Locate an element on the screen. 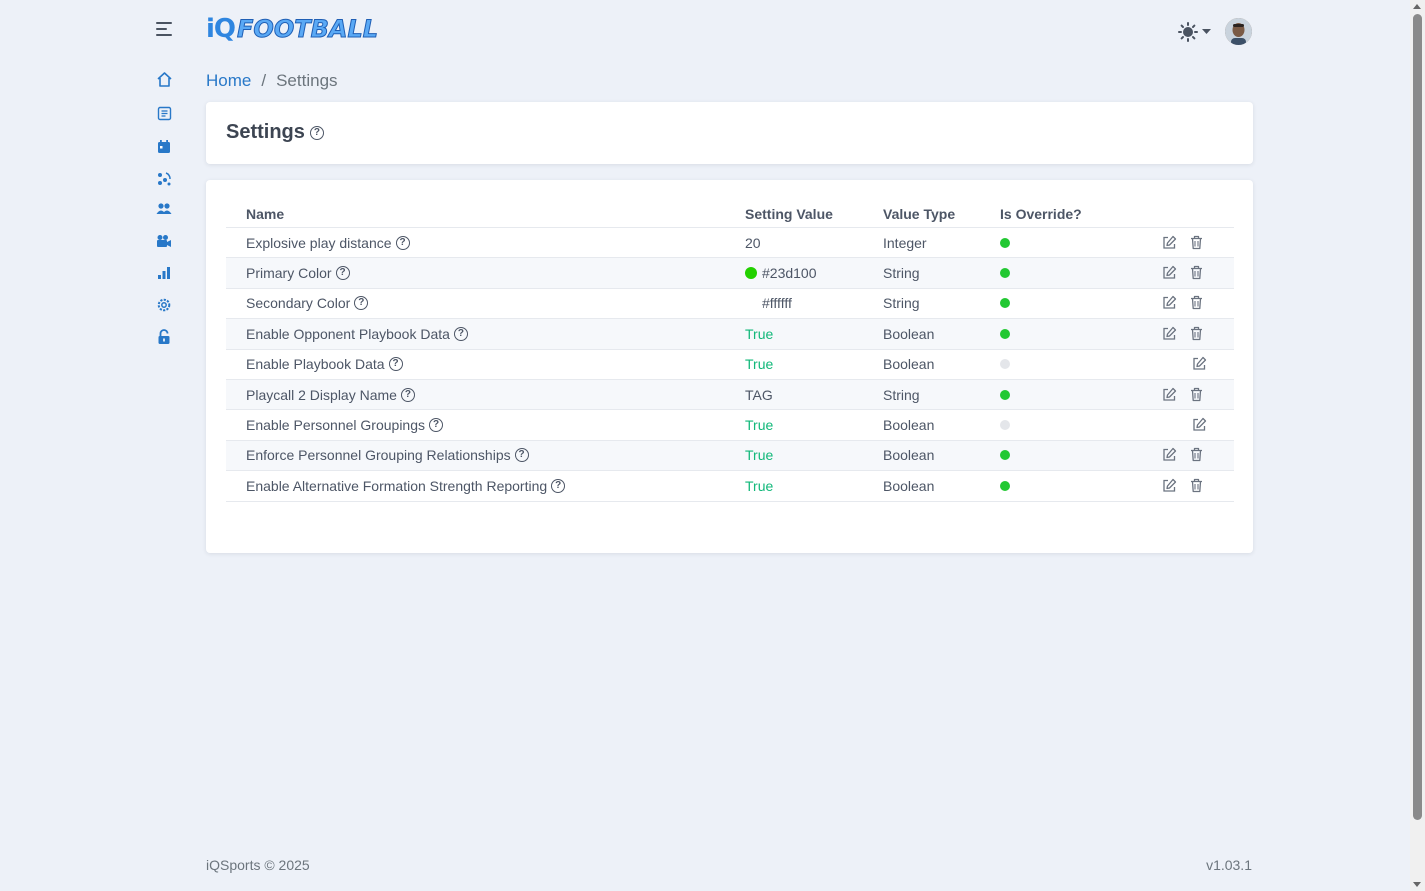 The image size is (1425, 891). sidebar-item-calendar is located at coordinates (164, 146).